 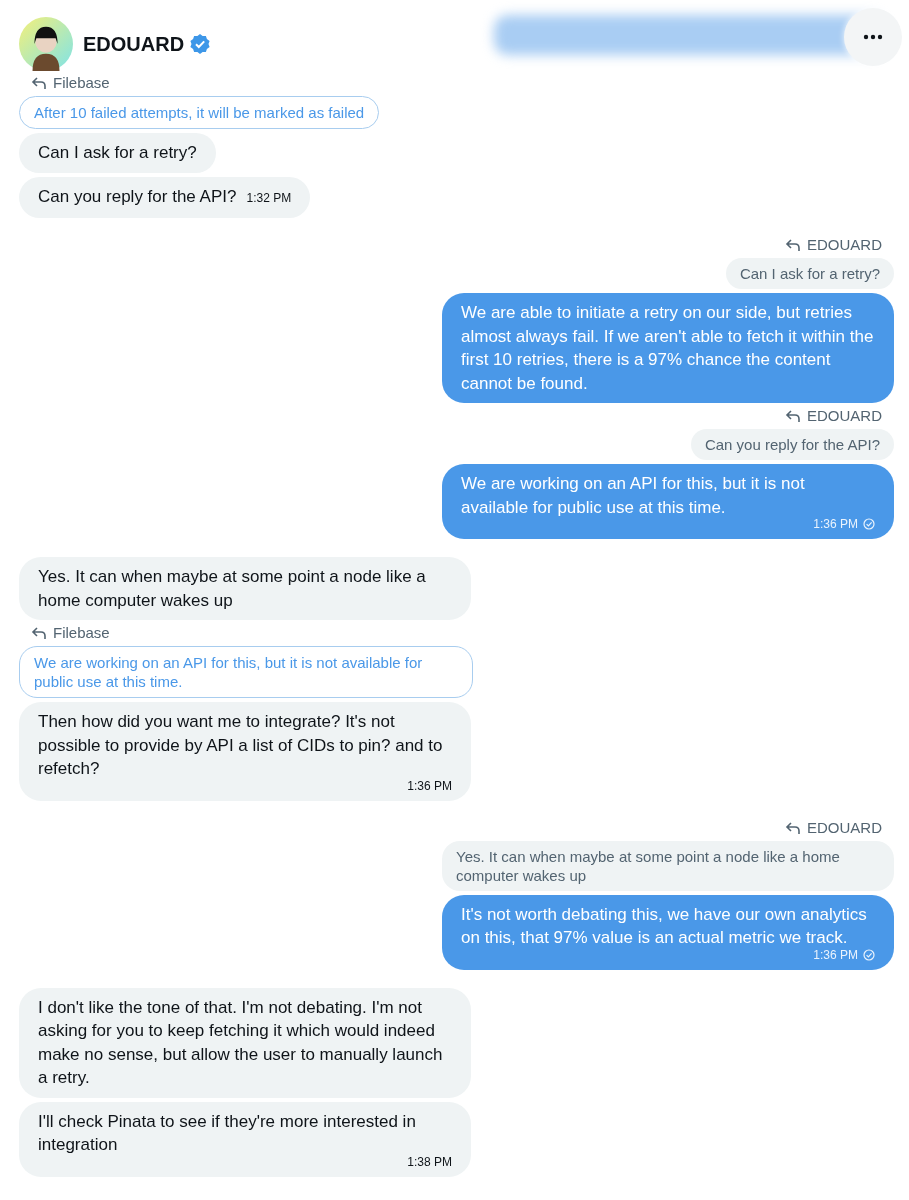 I want to click on message-text: It's not worth debating this, we have our own analytics on this, that 97% value is an actual metric we track., so click(x=664, y=926).